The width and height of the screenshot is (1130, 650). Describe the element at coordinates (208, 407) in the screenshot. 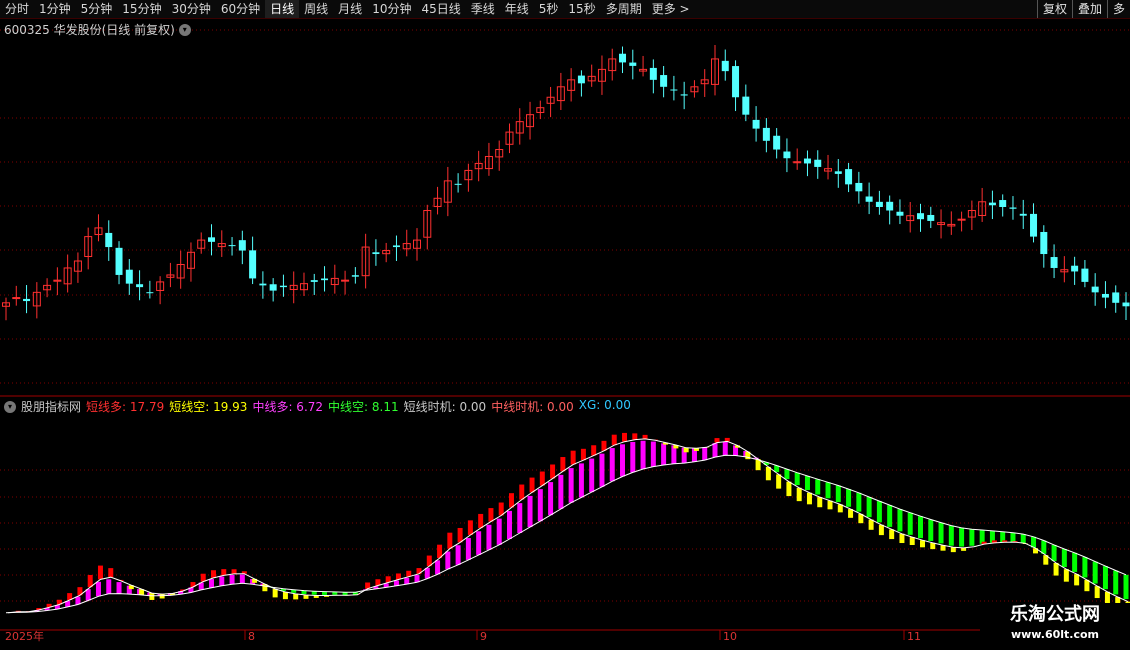

I see `indicator-value-1: 短线空: 19.93` at that location.